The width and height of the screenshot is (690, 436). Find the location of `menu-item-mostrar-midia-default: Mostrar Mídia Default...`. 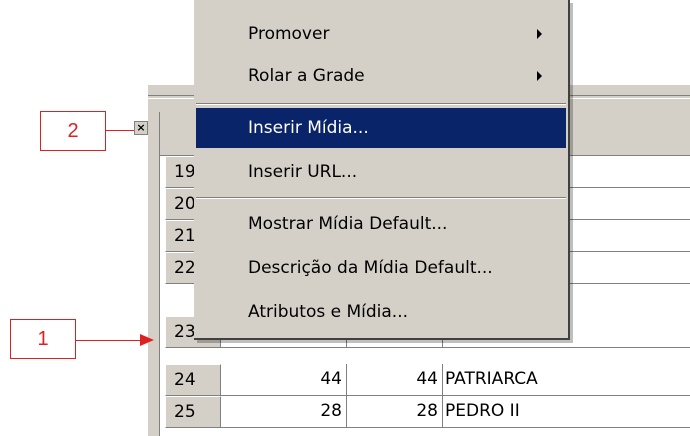

menu-item-mostrar-midia-default: Mostrar Mídia Default... is located at coordinates (381, 224).